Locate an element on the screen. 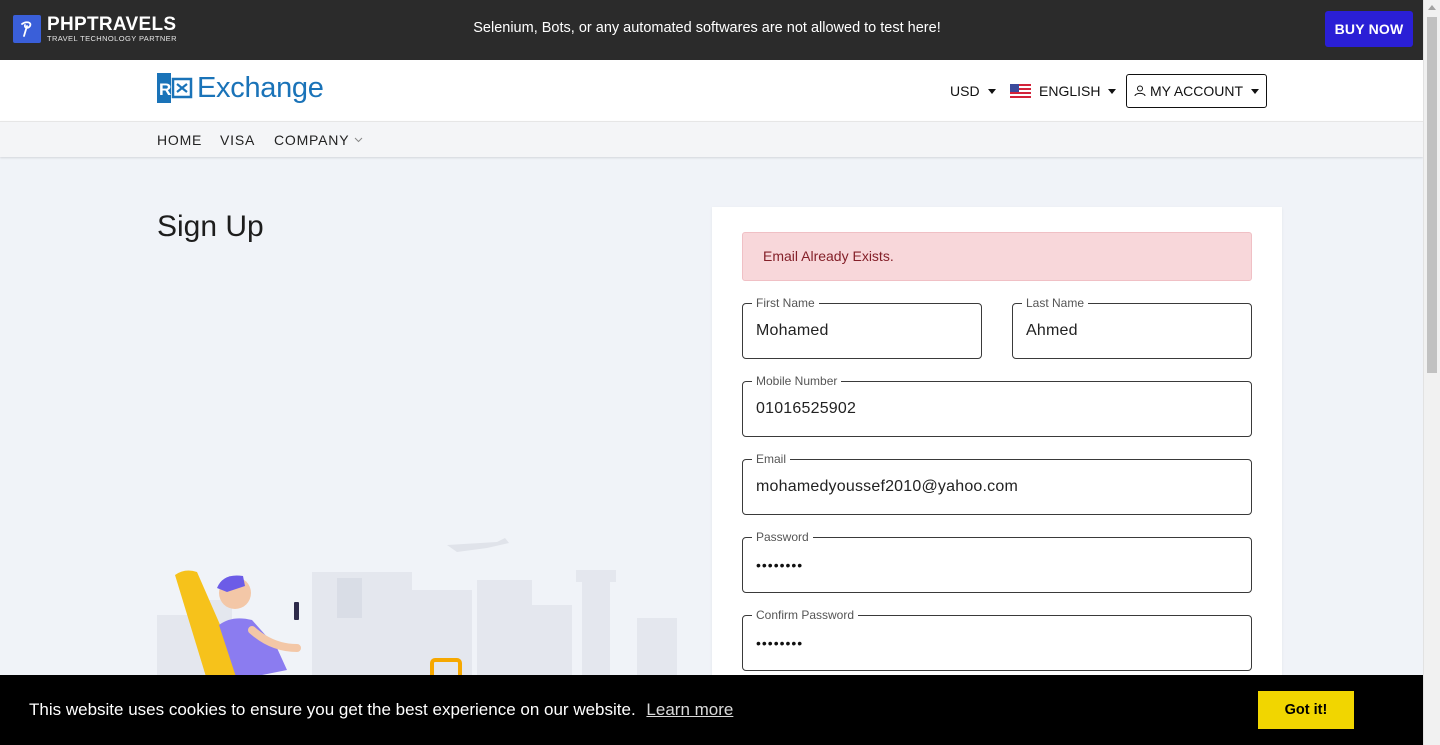 This screenshot has width=1440, height=745. mobile-number-value: 01016525902 is located at coordinates (806, 408).